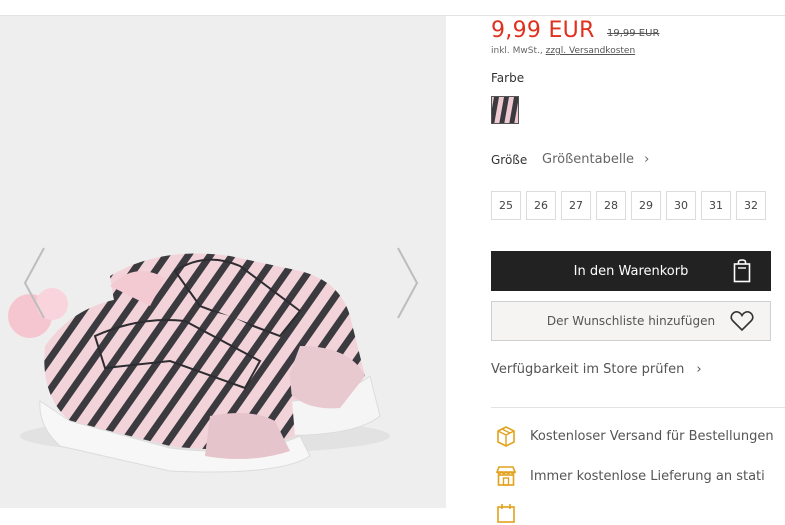  Describe the element at coordinates (588, 159) in the screenshot. I see `size-guide-label: Größentabelle` at that location.